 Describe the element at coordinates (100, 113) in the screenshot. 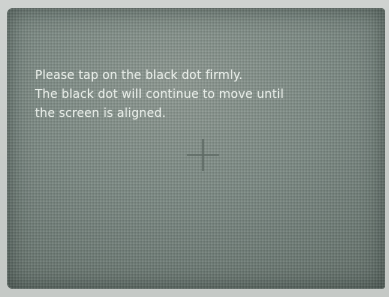

I see `instruction-line-3: the screen is aligned.` at that location.